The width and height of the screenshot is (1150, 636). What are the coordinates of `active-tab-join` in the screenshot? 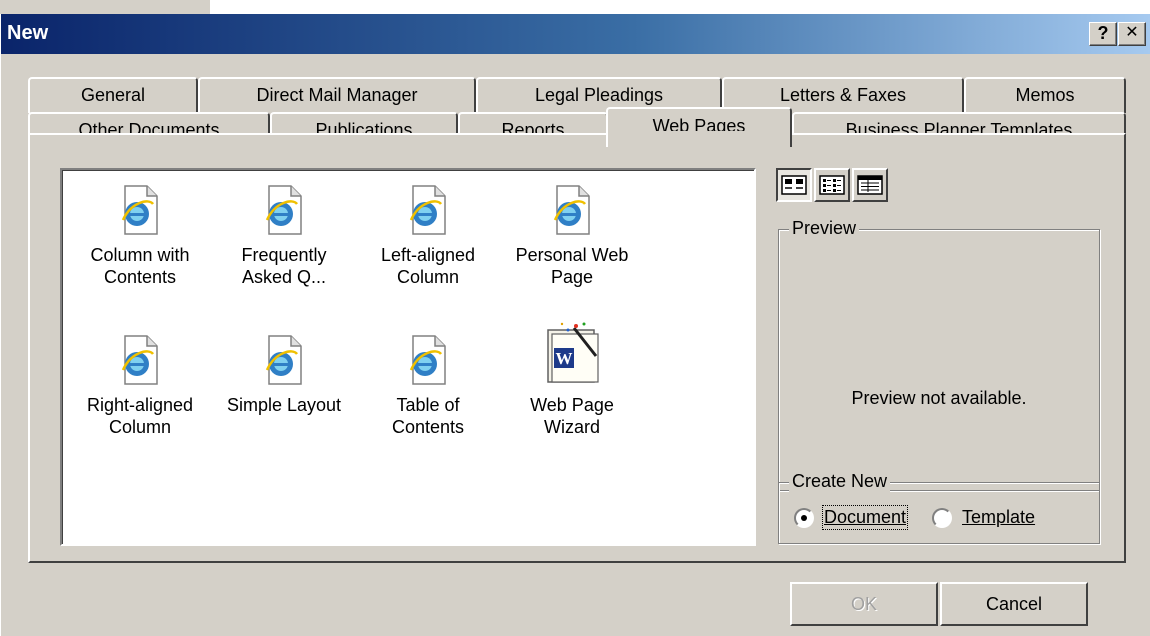 It's located at (699, 134).